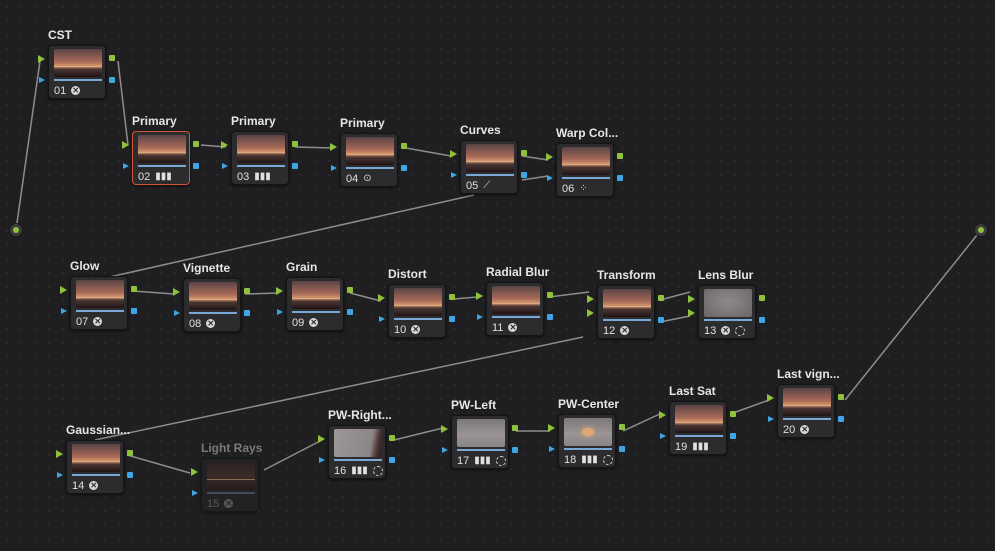 The image size is (995, 551). Describe the element at coordinates (161, 158) in the screenshot. I see `node-body: 02 ▮▮▮` at that location.